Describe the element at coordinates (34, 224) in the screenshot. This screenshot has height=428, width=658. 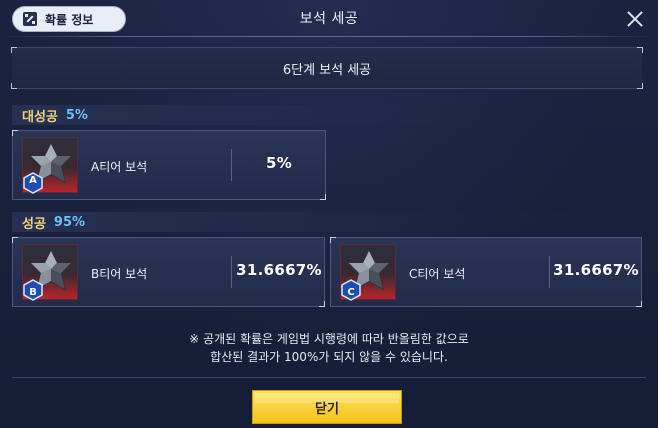
I see `section-name: 성공` at that location.